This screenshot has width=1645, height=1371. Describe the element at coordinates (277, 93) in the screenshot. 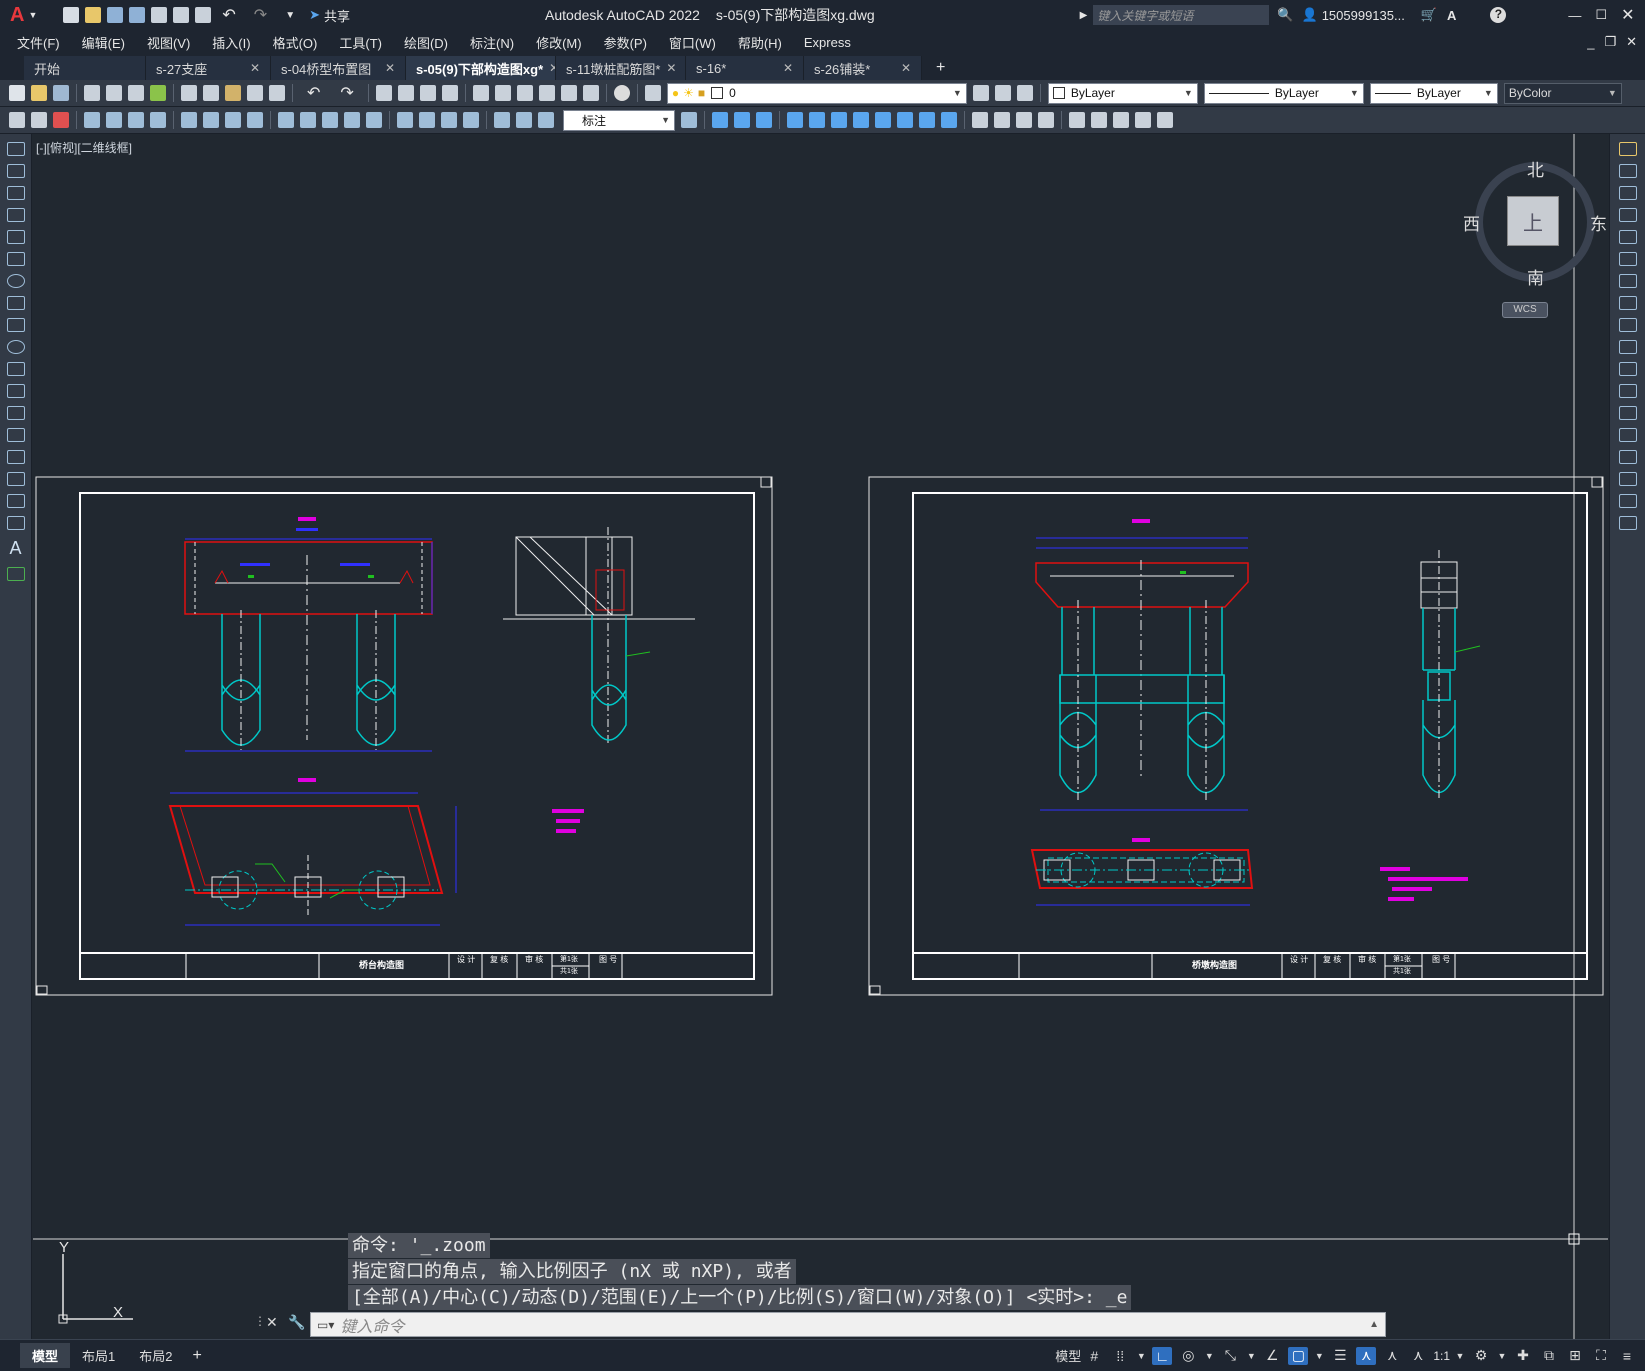

I see `brush-icon` at that location.